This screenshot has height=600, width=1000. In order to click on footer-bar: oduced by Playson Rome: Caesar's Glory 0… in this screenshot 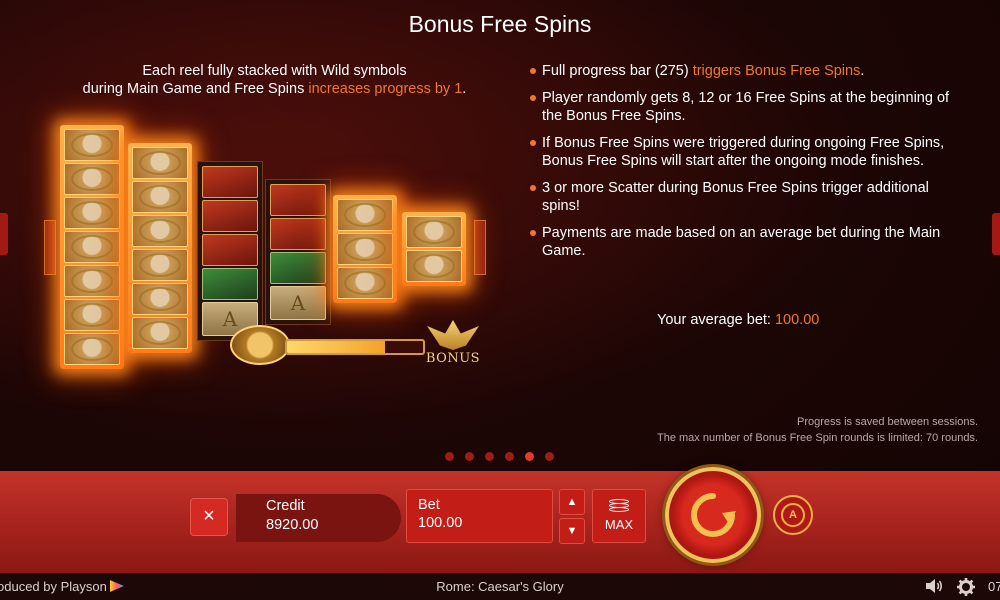, I will do `click(500, 586)`.